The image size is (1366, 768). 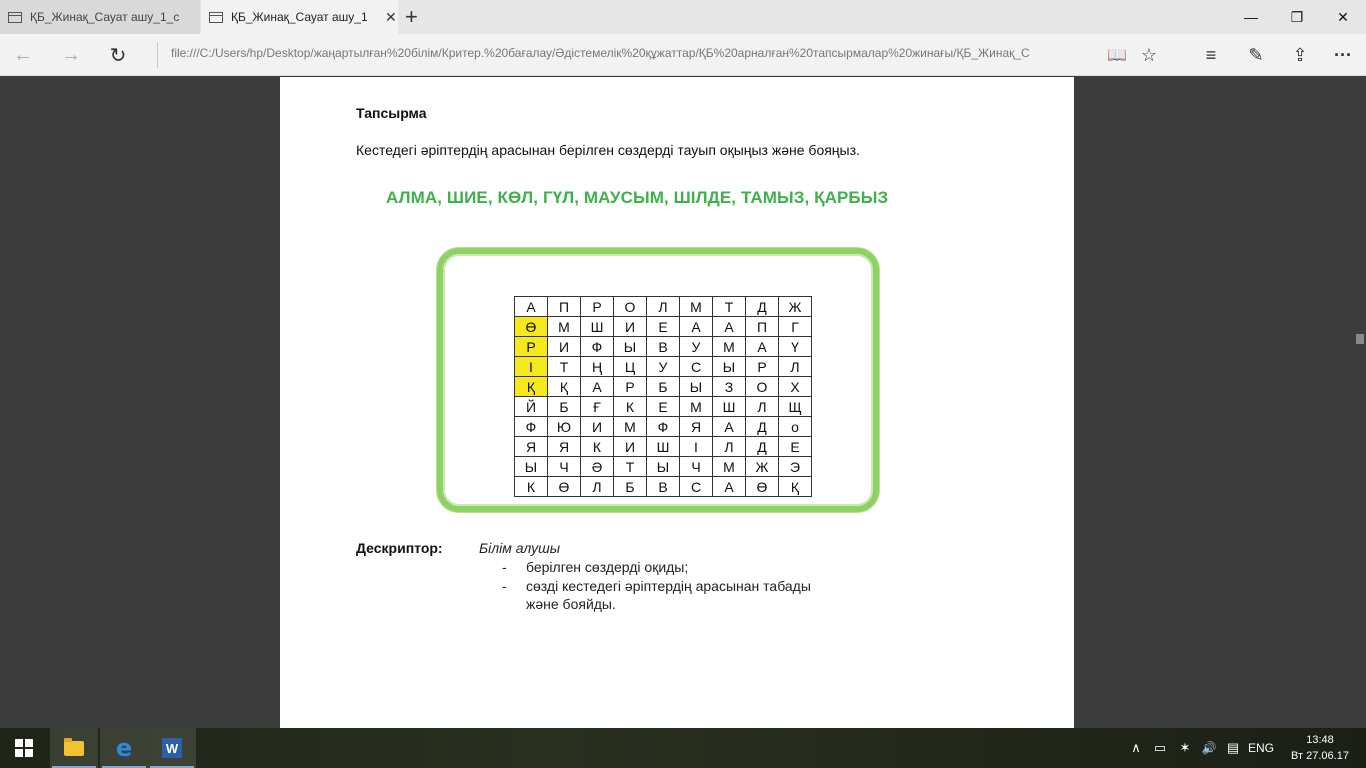 What do you see at coordinates (729, 386) in the screenshot?
I see `grid-cell: З` at bounding box center [729, 386].